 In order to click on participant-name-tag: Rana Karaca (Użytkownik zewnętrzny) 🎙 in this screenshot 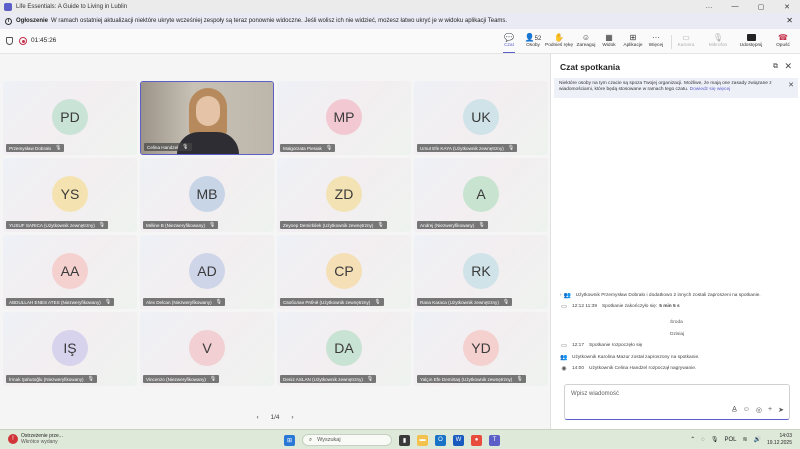, I will do `click(465, 302)`.